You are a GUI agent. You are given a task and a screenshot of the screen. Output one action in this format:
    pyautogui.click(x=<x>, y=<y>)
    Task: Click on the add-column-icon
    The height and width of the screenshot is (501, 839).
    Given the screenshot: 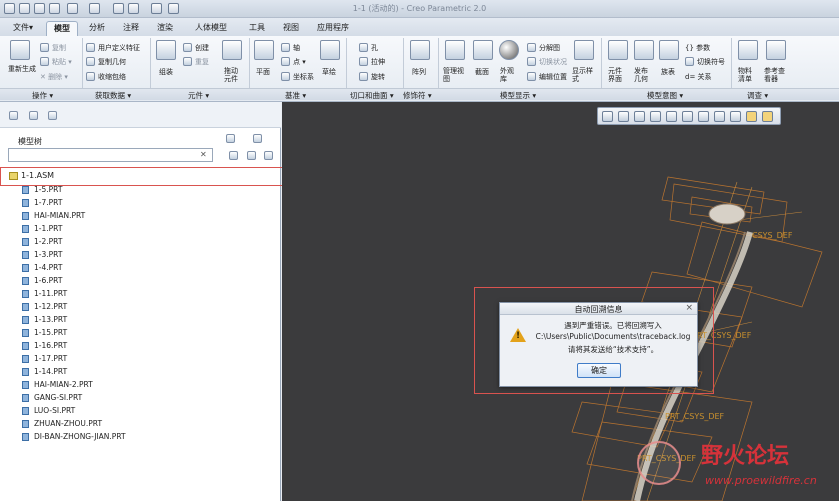 What is the action you would take?
    pyautogui.click(x=268, y=155)
    